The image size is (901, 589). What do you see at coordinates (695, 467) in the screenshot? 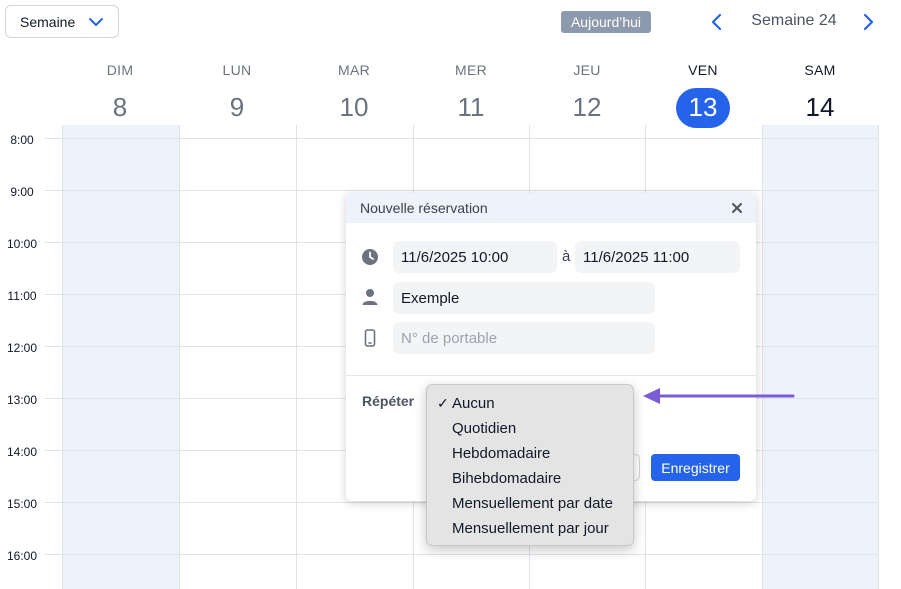
I see `save-button: Enregistrer` at bounding box center [695, 467].